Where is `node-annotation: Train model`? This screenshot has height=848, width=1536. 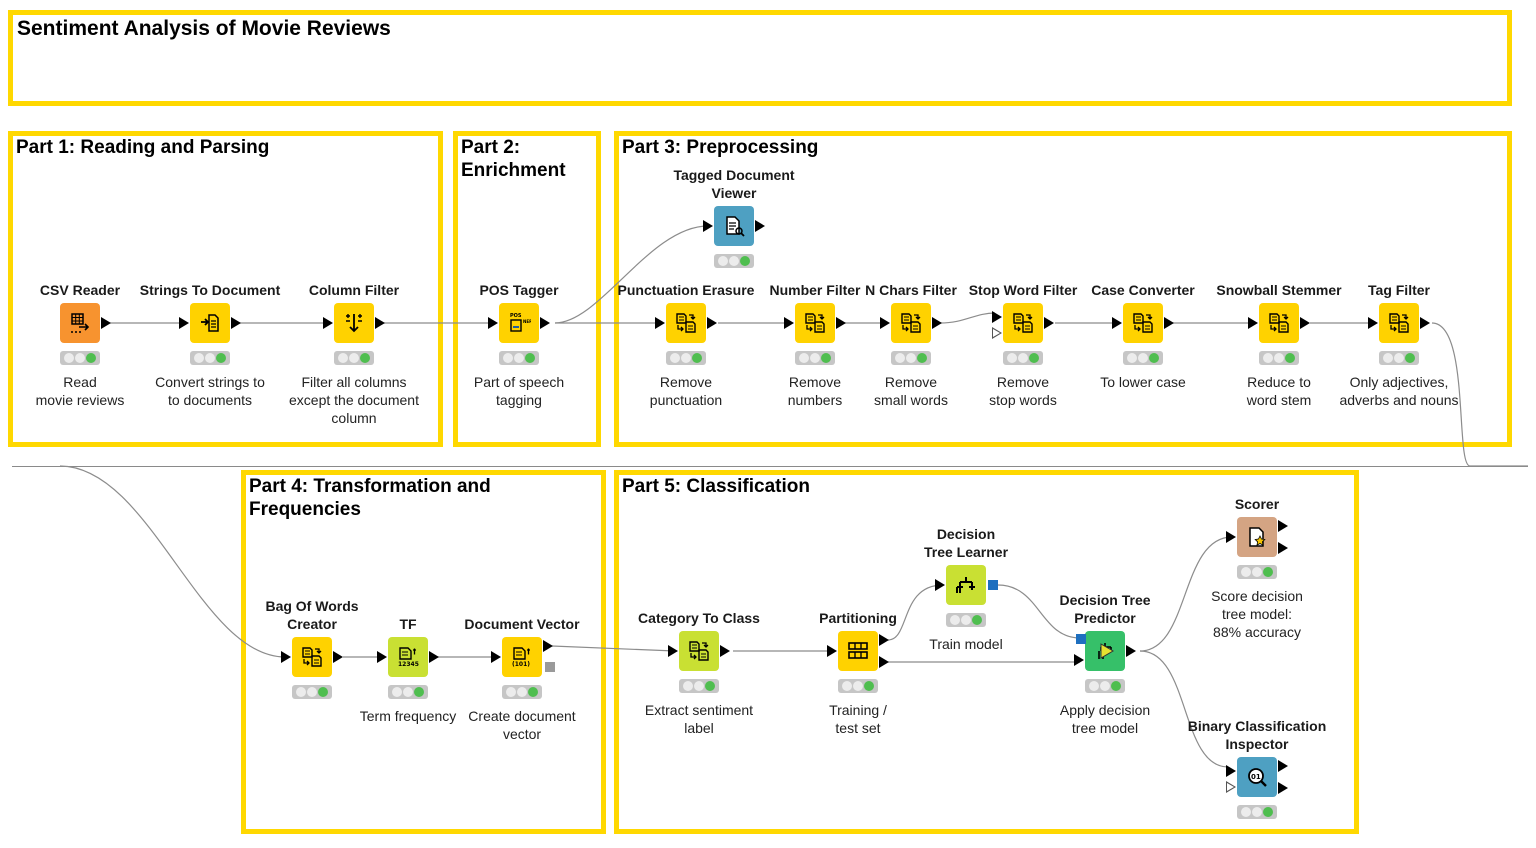 node-annotation: Train model is located at coordinates (966, 644).